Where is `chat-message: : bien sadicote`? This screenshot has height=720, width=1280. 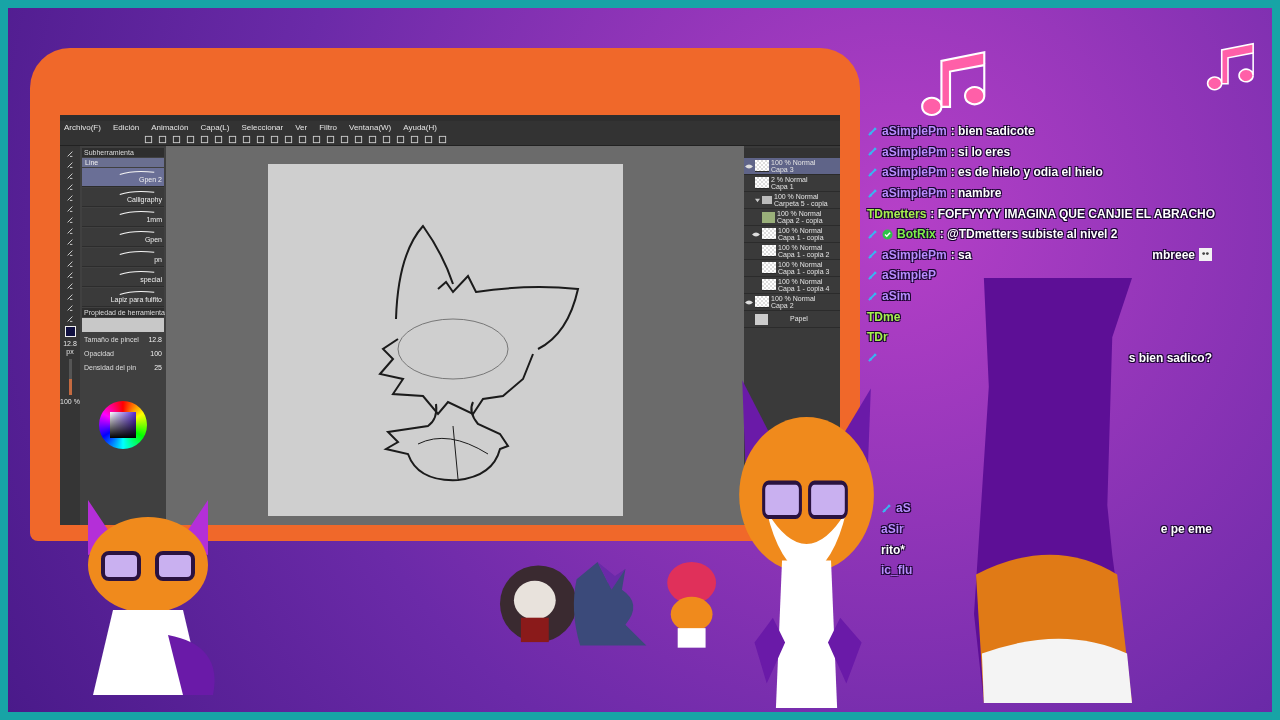 chat-message: : bien sadicote is located at coordinates (992, 131).